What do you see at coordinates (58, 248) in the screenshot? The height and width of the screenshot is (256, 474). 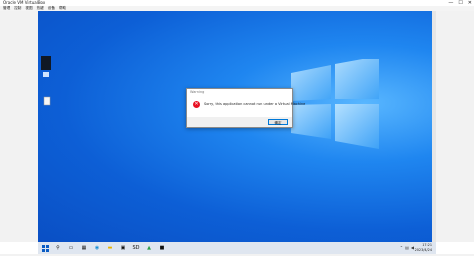 I see `search-icon: ⚲` at bounding box center [58, 248].